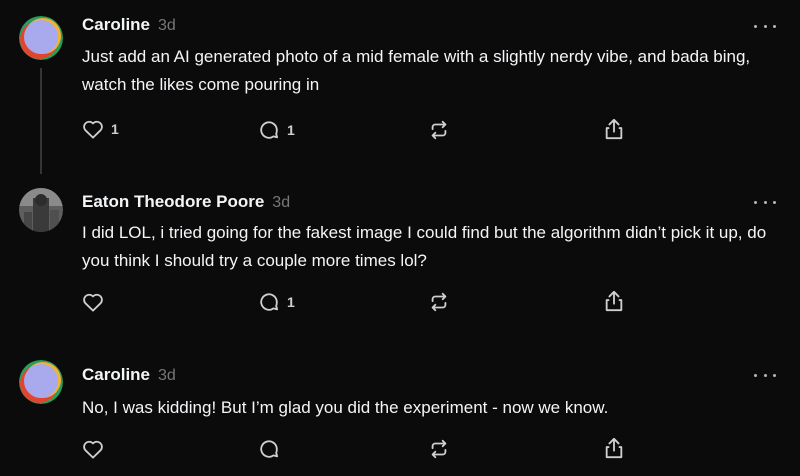 This screenshot has width=800, height=476. Describe the element at coordinates (41, 121) in the screenshot. I see `thread-line` at that location.